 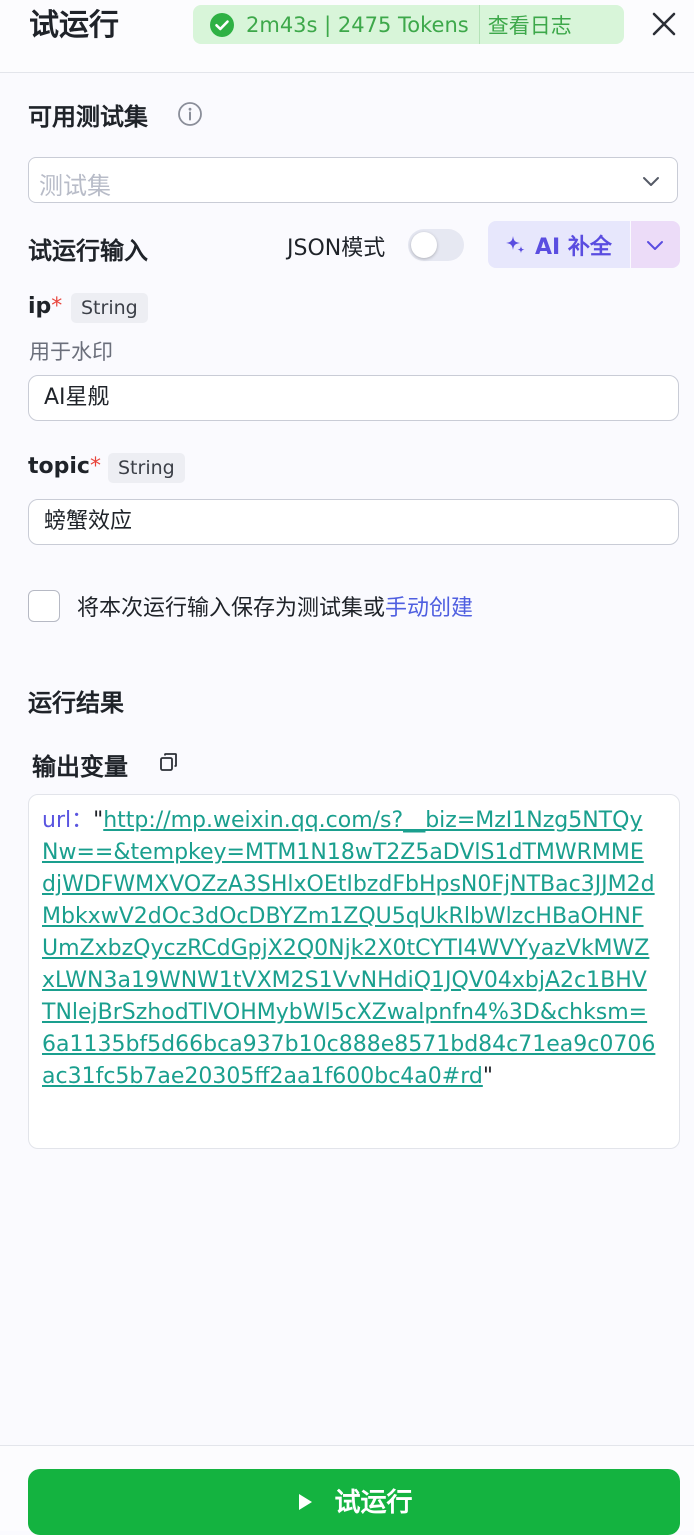 I want to click on test-set-select: 测试集, so click(x=353, y=180).